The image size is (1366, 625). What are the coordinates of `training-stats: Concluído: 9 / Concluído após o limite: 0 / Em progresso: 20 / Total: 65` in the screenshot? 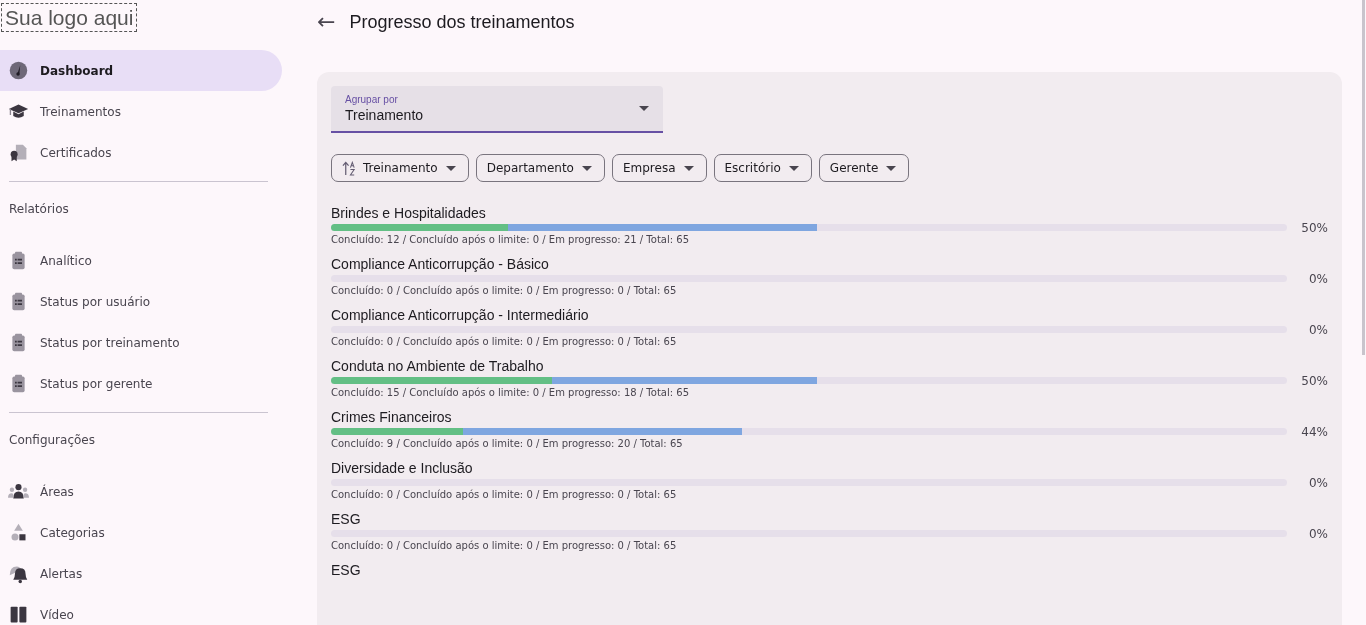 It's located at (507, 443).